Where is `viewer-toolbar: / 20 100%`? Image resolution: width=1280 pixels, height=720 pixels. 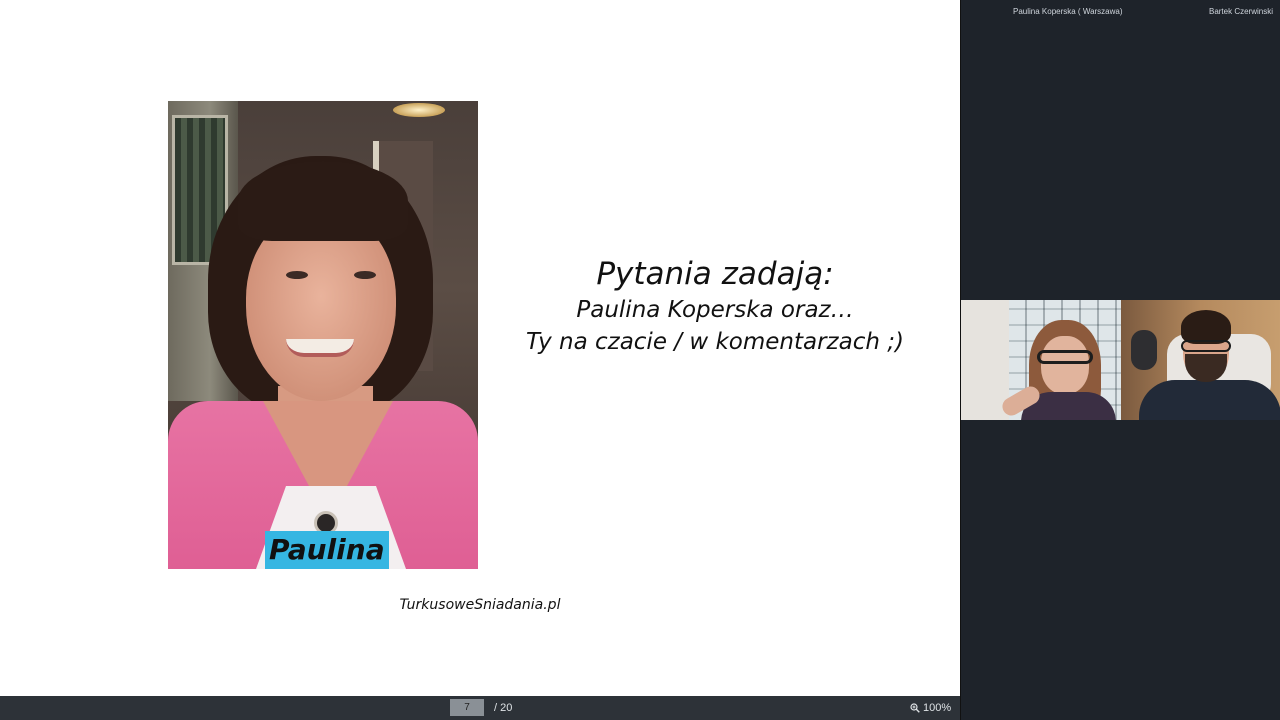
viewer-toolbar: / 20 100% is located at coordinates (480, 708).